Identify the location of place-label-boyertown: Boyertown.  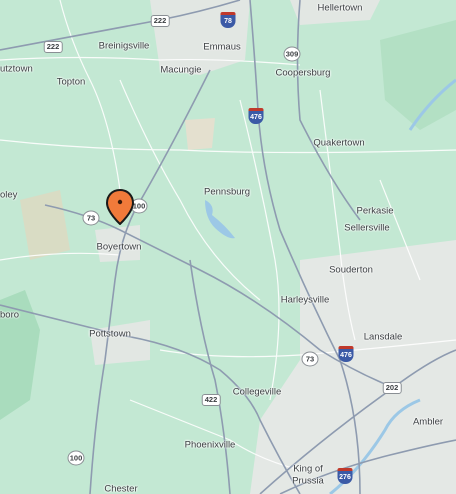
(119, 247).